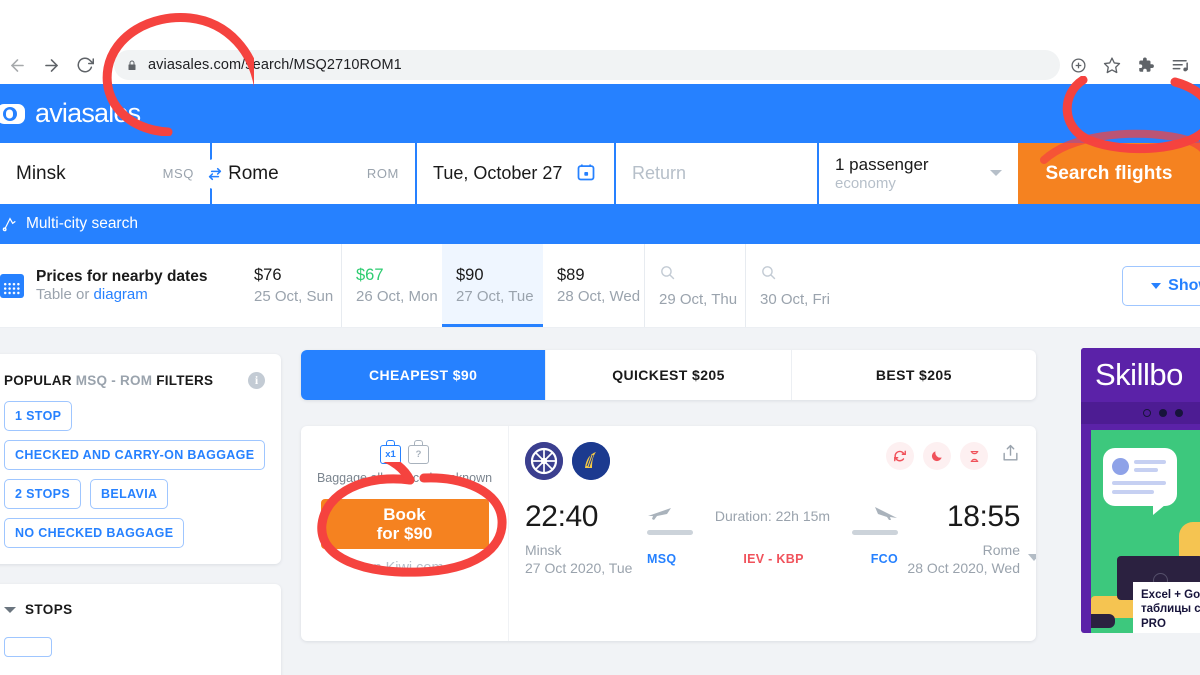 Image resolution: width=1200 pixels, height=675 pixels. Describe the element at coordinates (586, 538) in the screenshot. I see `departure-block: 22:40 Minsk 27 Oct 2020, Tue` at that location.